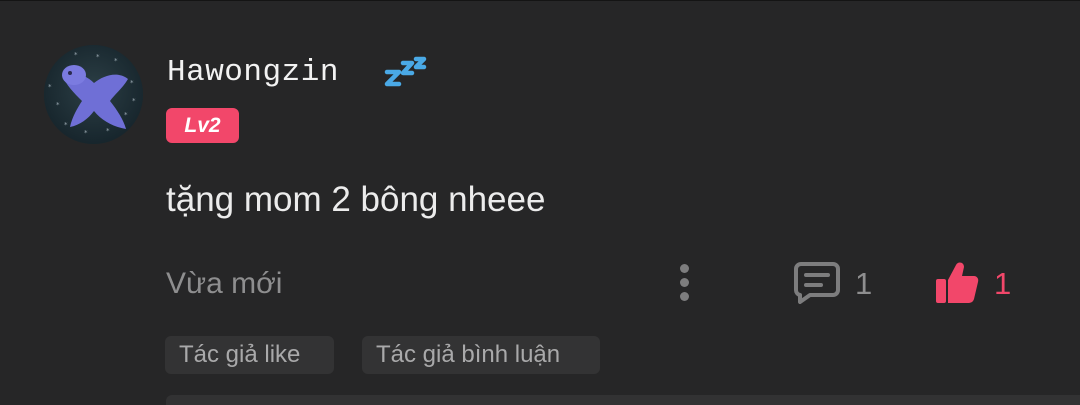 The image size is (1080, 405). What do you see at coordinates (864, 283) in the screenshot?
I see `reply-count: 1` at bounding box center [864, 283].